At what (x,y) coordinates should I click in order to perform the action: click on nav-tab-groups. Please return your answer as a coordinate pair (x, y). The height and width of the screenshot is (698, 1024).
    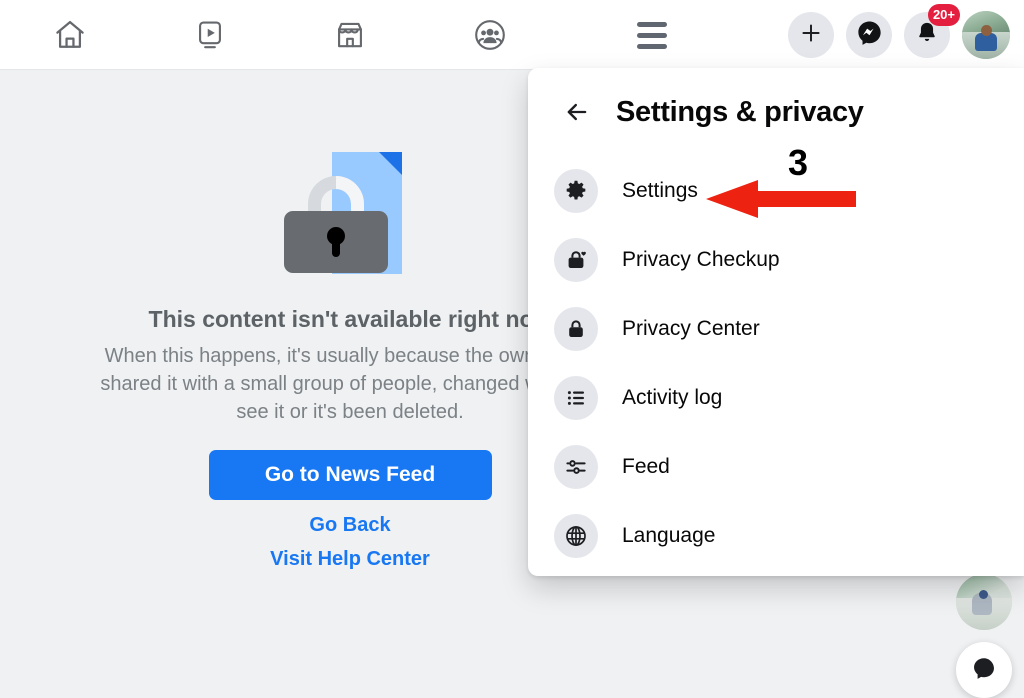
    Looking at the image, I should click on (490, 35).